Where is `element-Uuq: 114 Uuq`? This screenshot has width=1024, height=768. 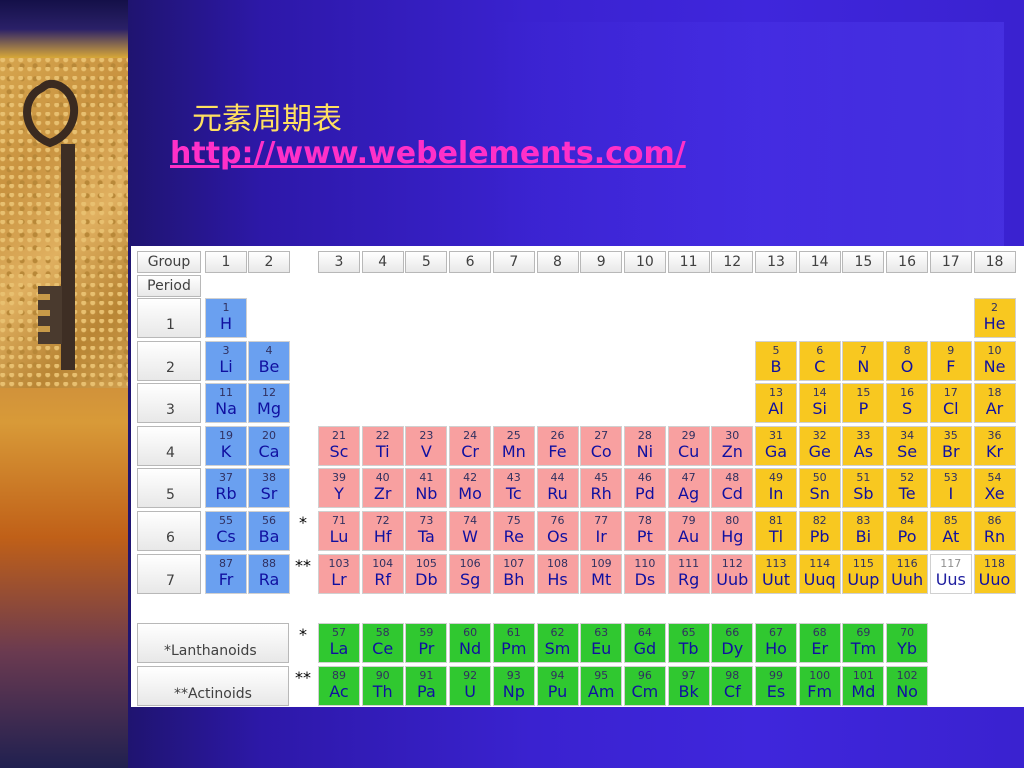
element-Uuq: 114 Uuq is located at coordinates (819, 573).